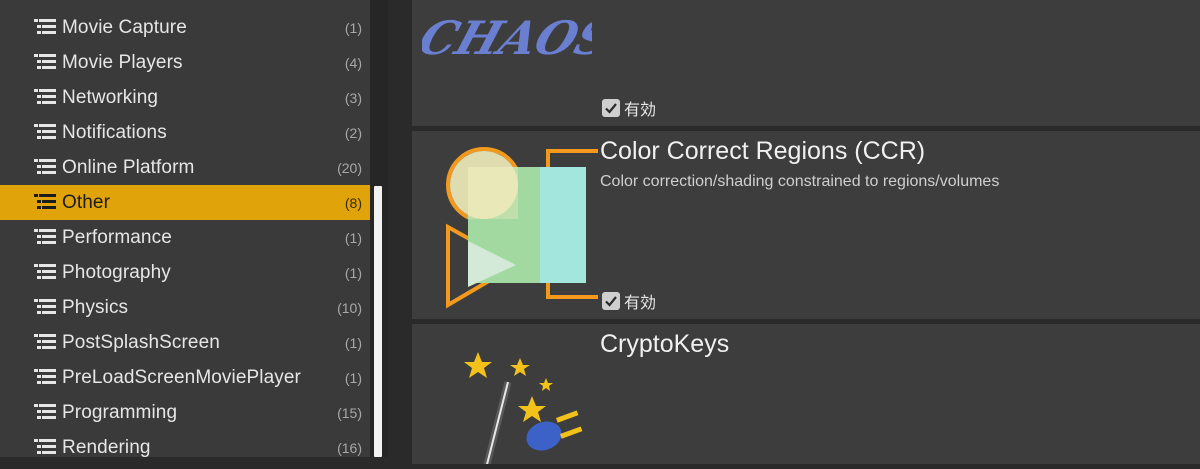  I want to click on sidebar-item-physics: Physics (10), so click(185, 307).